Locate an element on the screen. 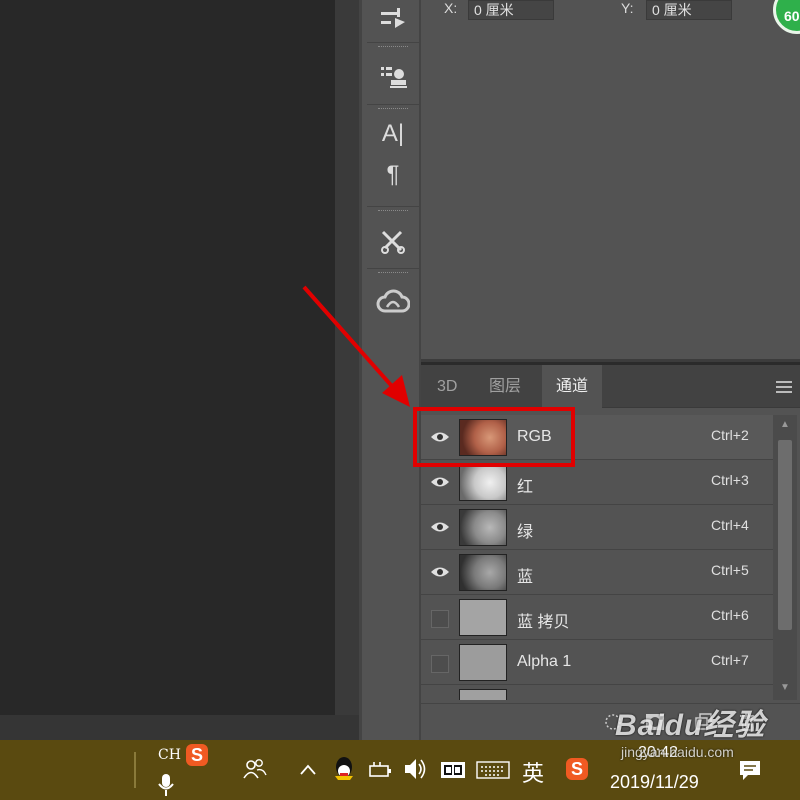 The width and height of the screenshot is (800, 800). channel-list-scrollbar: ▲ ▼ is located at coordinates (785, 557).